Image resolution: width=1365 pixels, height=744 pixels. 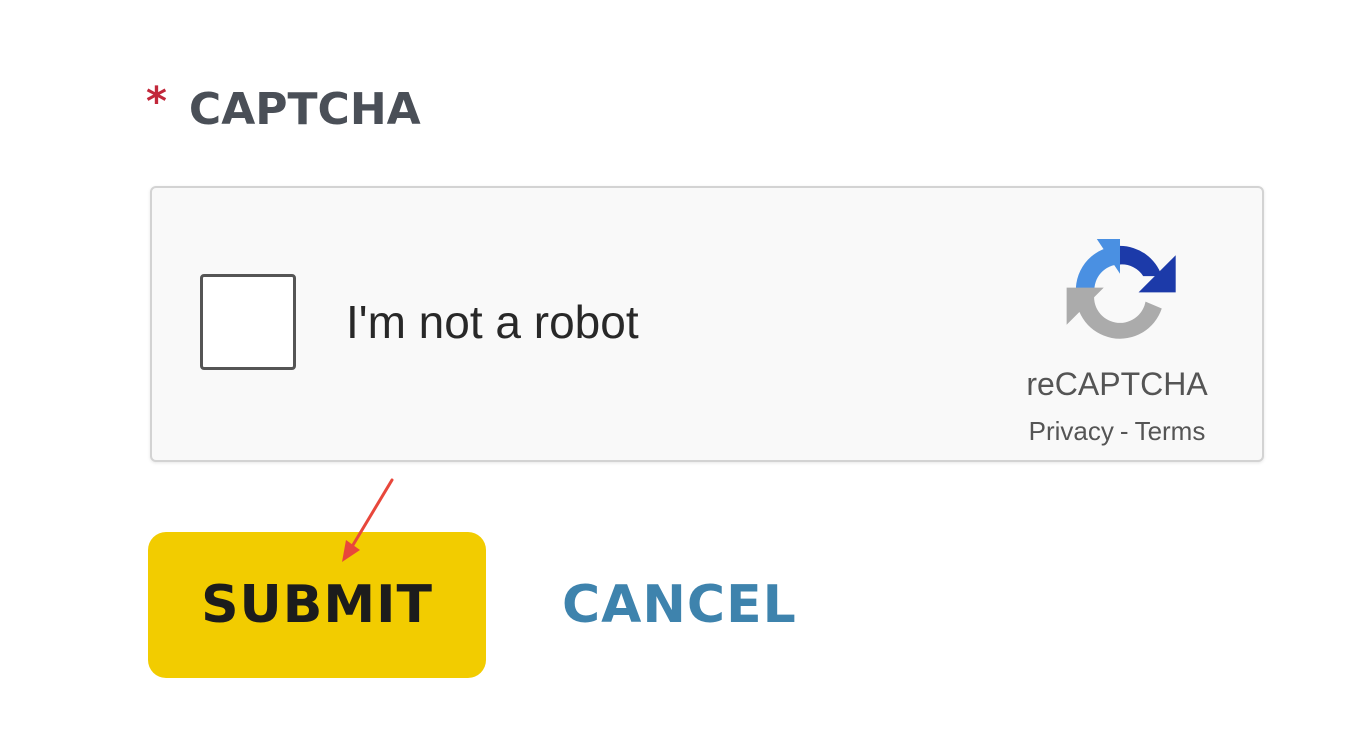 I want to click on recaptcha-branding: reCAPTCHA Privacy - Terms, so click(x=1117, y=339).